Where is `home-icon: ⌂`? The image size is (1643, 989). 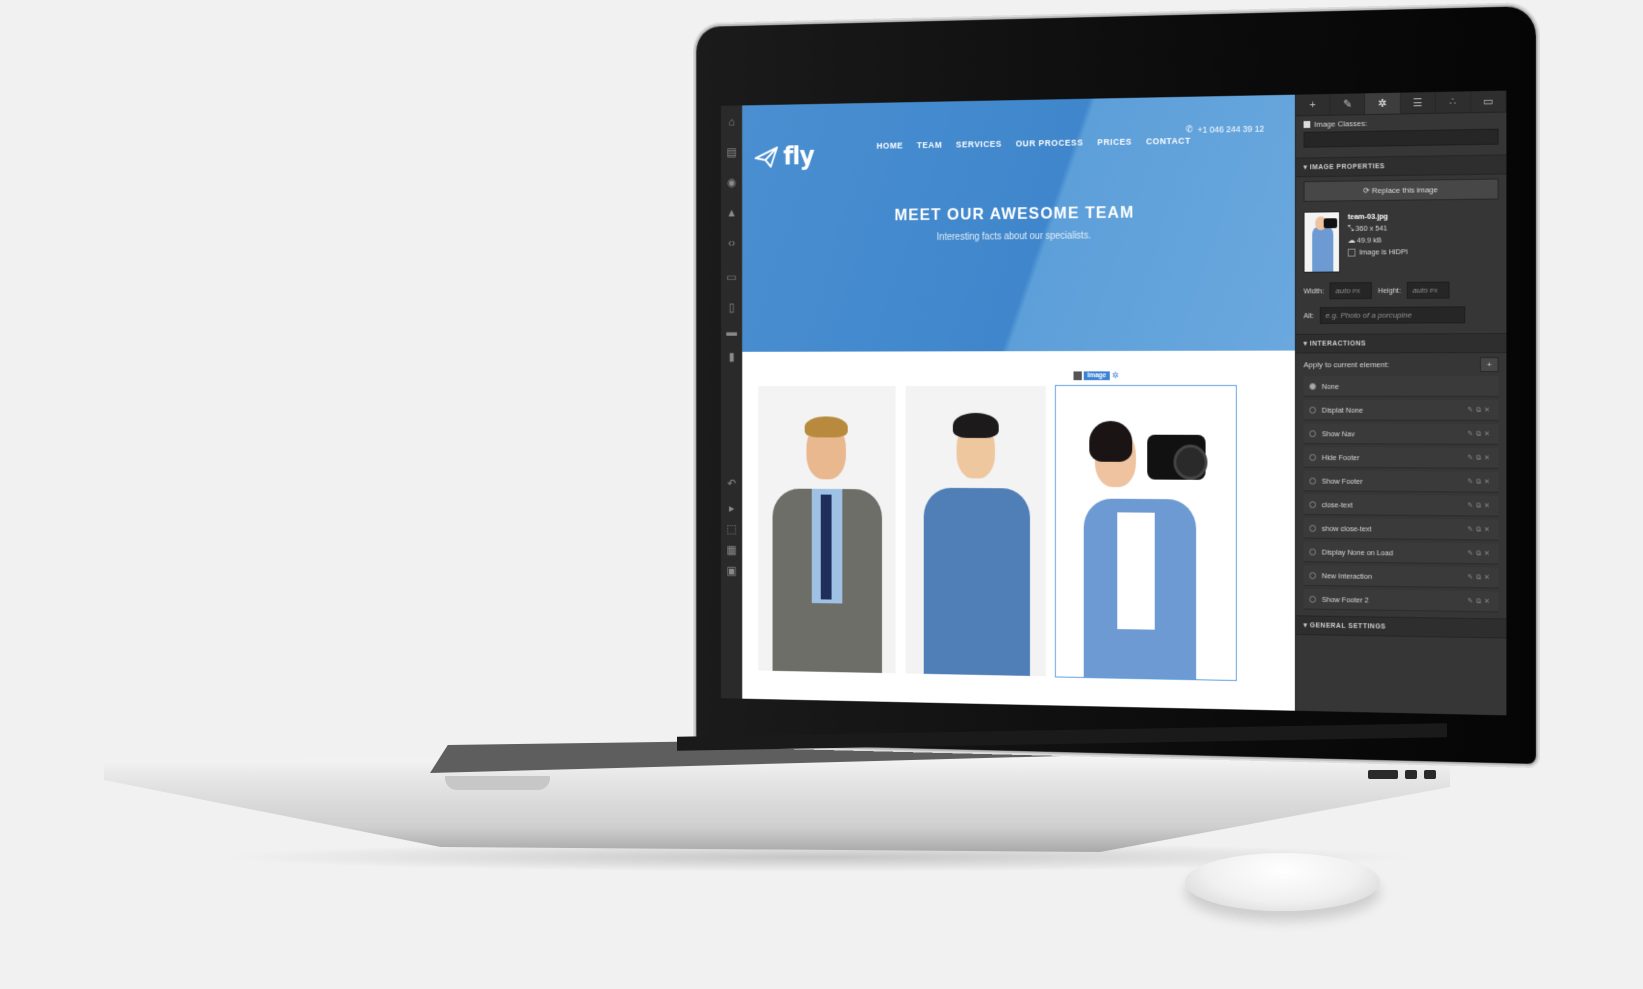 home-icon: ⌂ is located at coordinates (731, 121).